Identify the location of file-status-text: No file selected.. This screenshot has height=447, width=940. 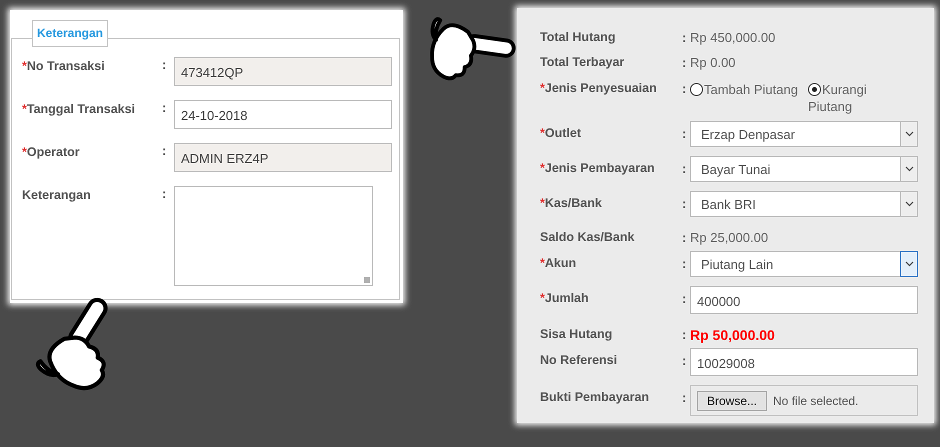
(815, 401).